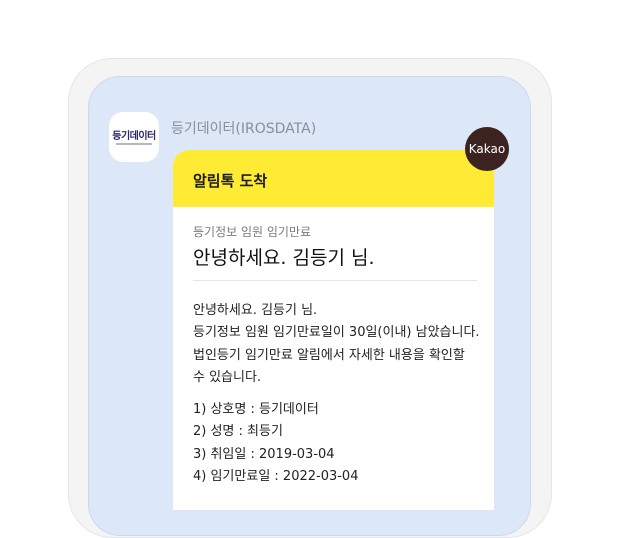 The height and width of the screenshot is (538, 620). What do you see at coordinates (255, 310) in the screenshot?
I see `message-body-line: 안녕하세요. 김등기 님.` at bounding box center [255, 310].